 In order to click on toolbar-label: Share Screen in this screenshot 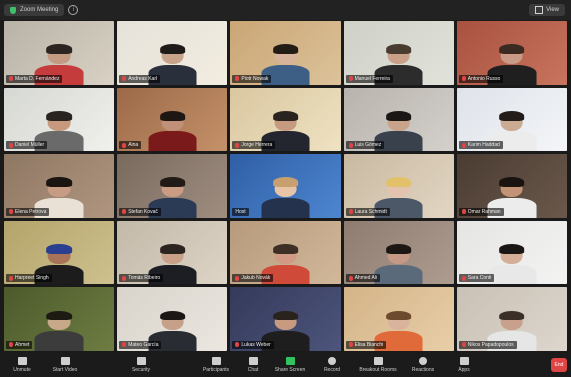, I will do `click(290, 370)`.